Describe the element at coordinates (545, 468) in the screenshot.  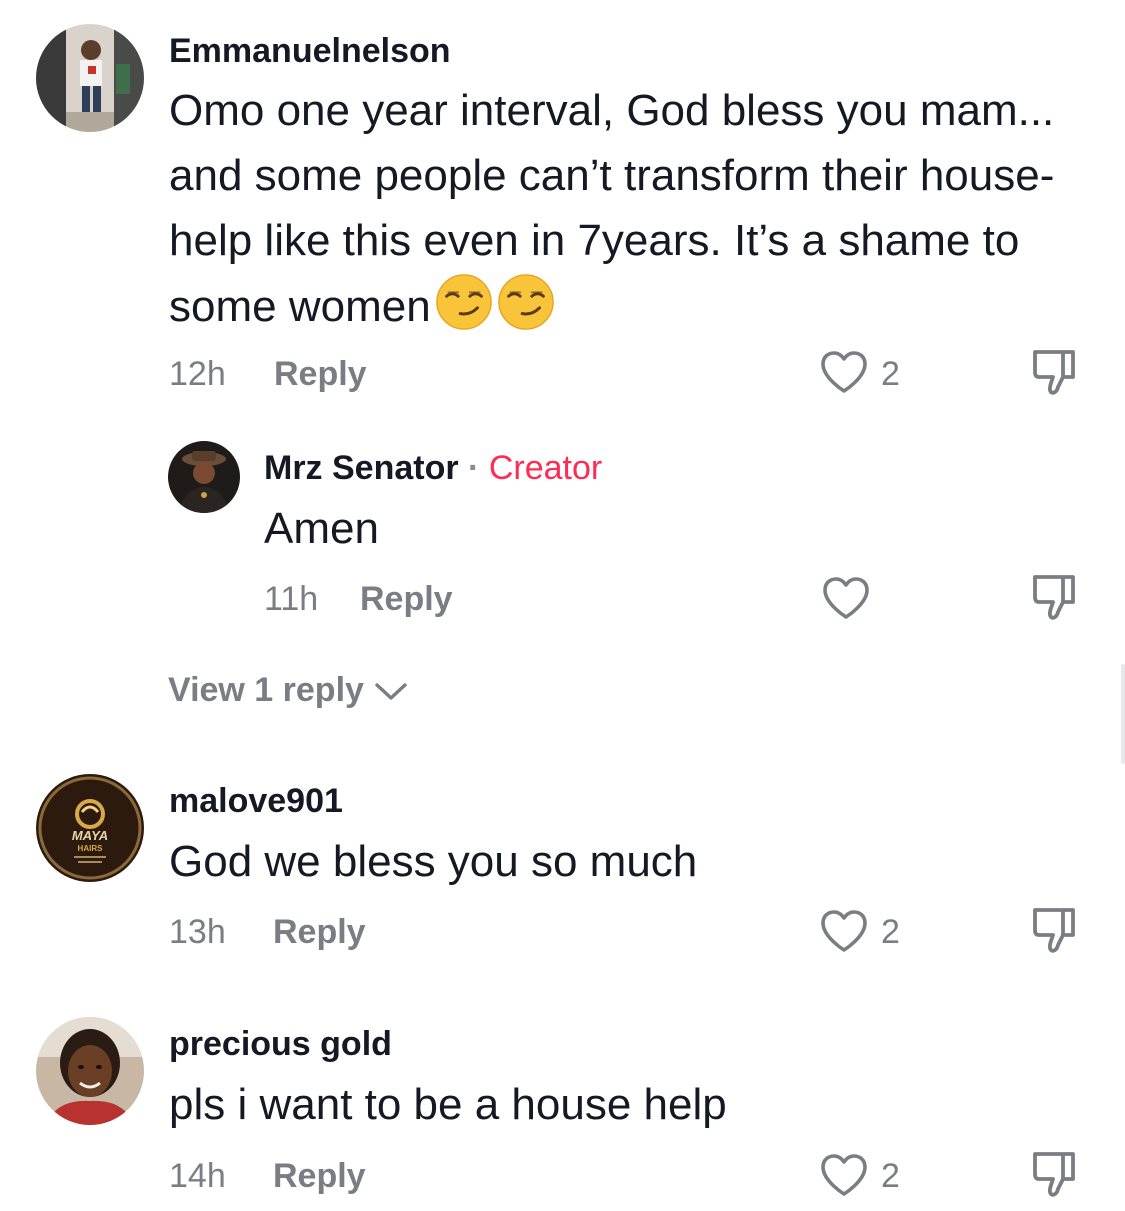
I see `creator-badge: Creator` at that location.